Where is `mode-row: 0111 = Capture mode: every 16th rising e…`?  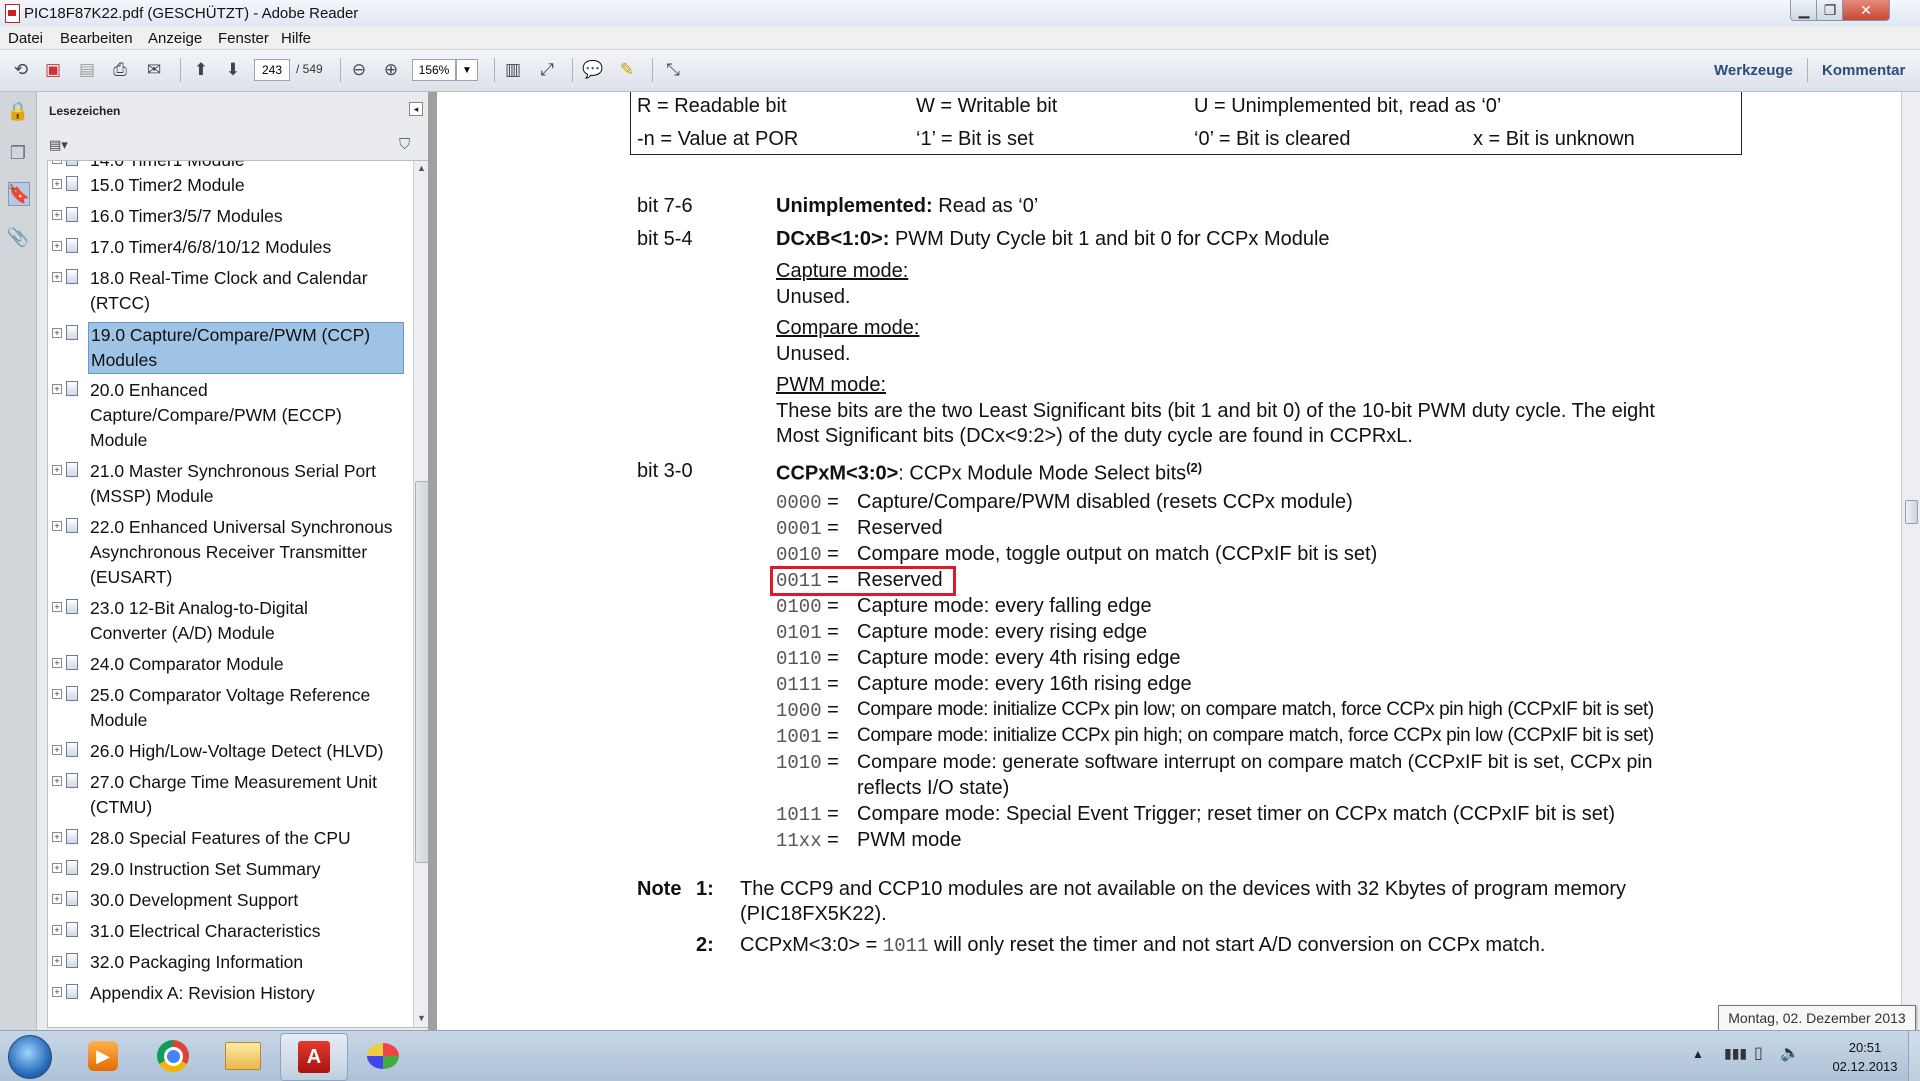
mode-row: 0111 = Capture mode: every 16th rising e… is located at coordinates (984, 684).